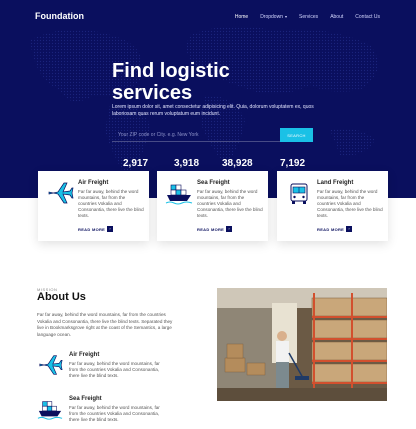 The width and height of the screenshot is (416, 429). I want to click on hero-title-line2: services, so click(152, 93).